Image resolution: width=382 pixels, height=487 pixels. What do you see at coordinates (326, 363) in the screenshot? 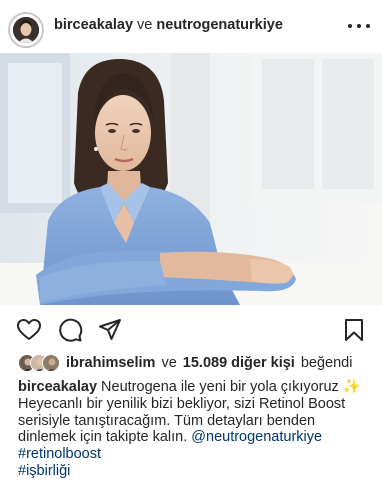
I see `likes-suffix: beğendi` at bounding box center [326, 363].